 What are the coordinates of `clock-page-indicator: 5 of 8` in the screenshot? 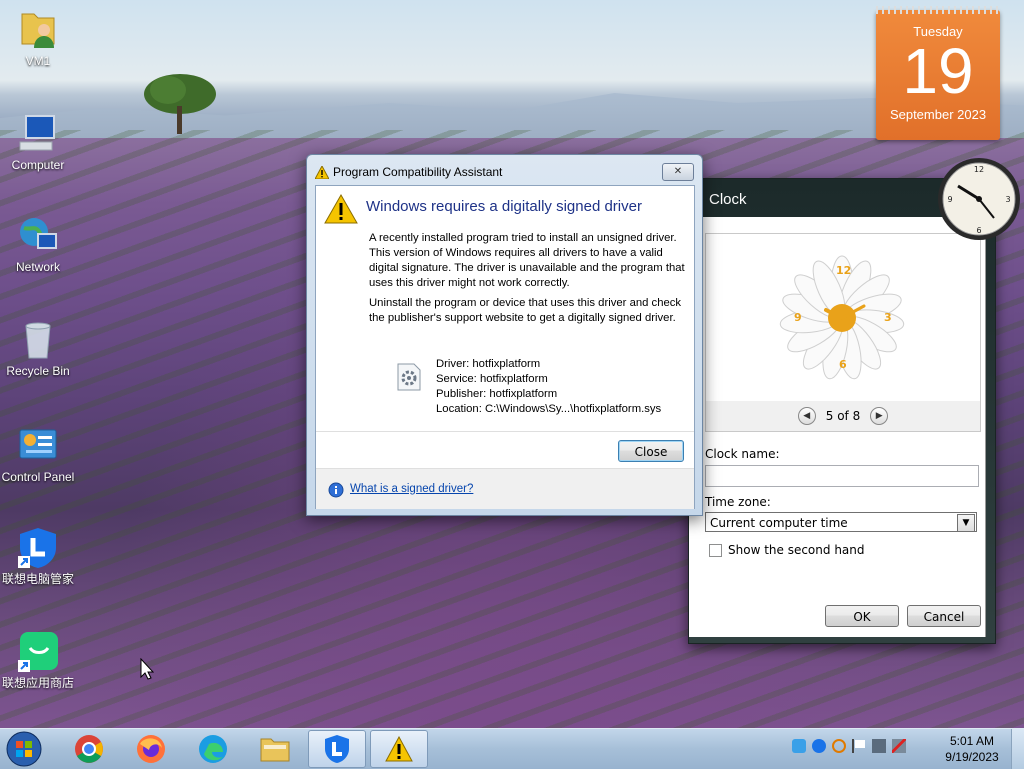 It's located at (843, 416).